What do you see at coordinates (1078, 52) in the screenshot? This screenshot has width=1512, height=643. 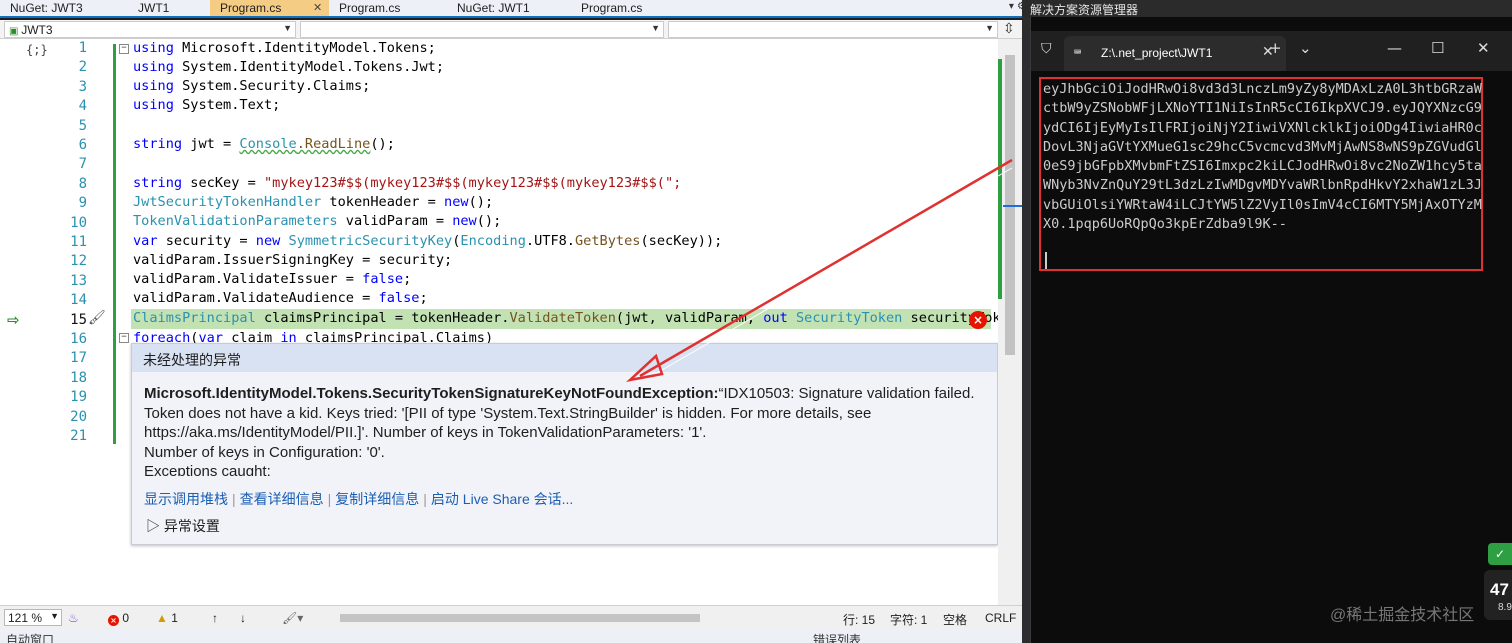 I see `terminal-icon: ⌨` at bounding box center [1078, 52].